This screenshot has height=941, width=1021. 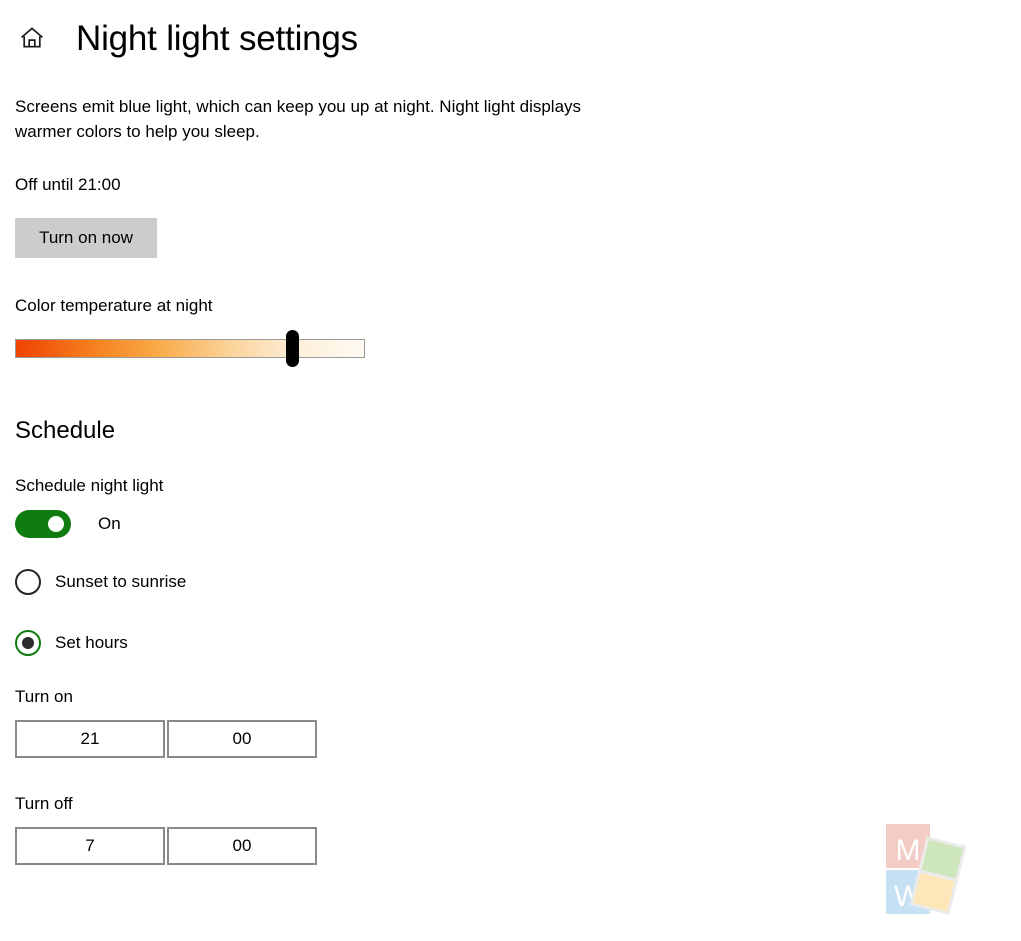 I want to click on toggle-state-label: On, so click(x=109, y=523).